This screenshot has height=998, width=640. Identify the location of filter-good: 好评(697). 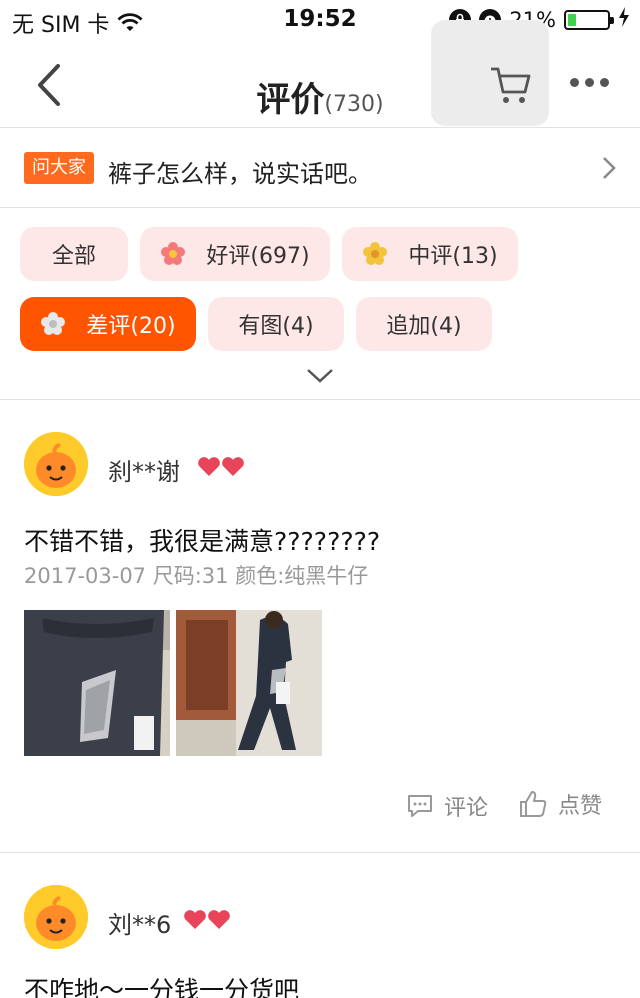
(235, 254).